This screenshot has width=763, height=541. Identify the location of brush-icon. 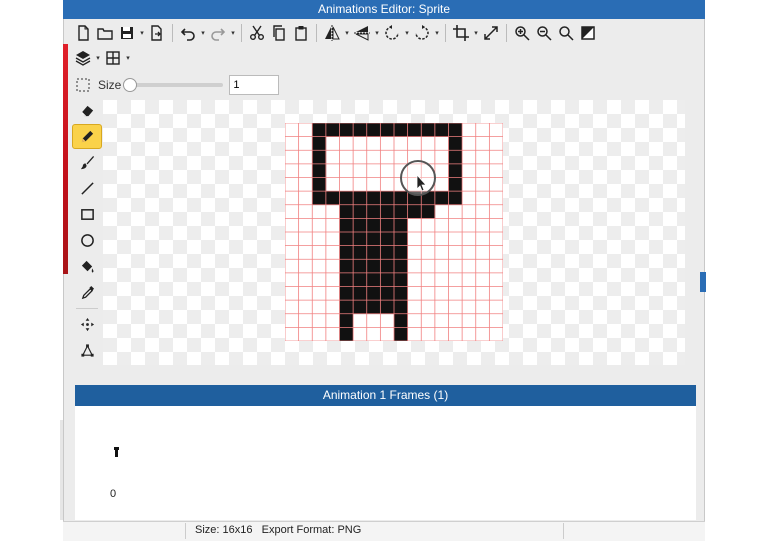
(87, 162).